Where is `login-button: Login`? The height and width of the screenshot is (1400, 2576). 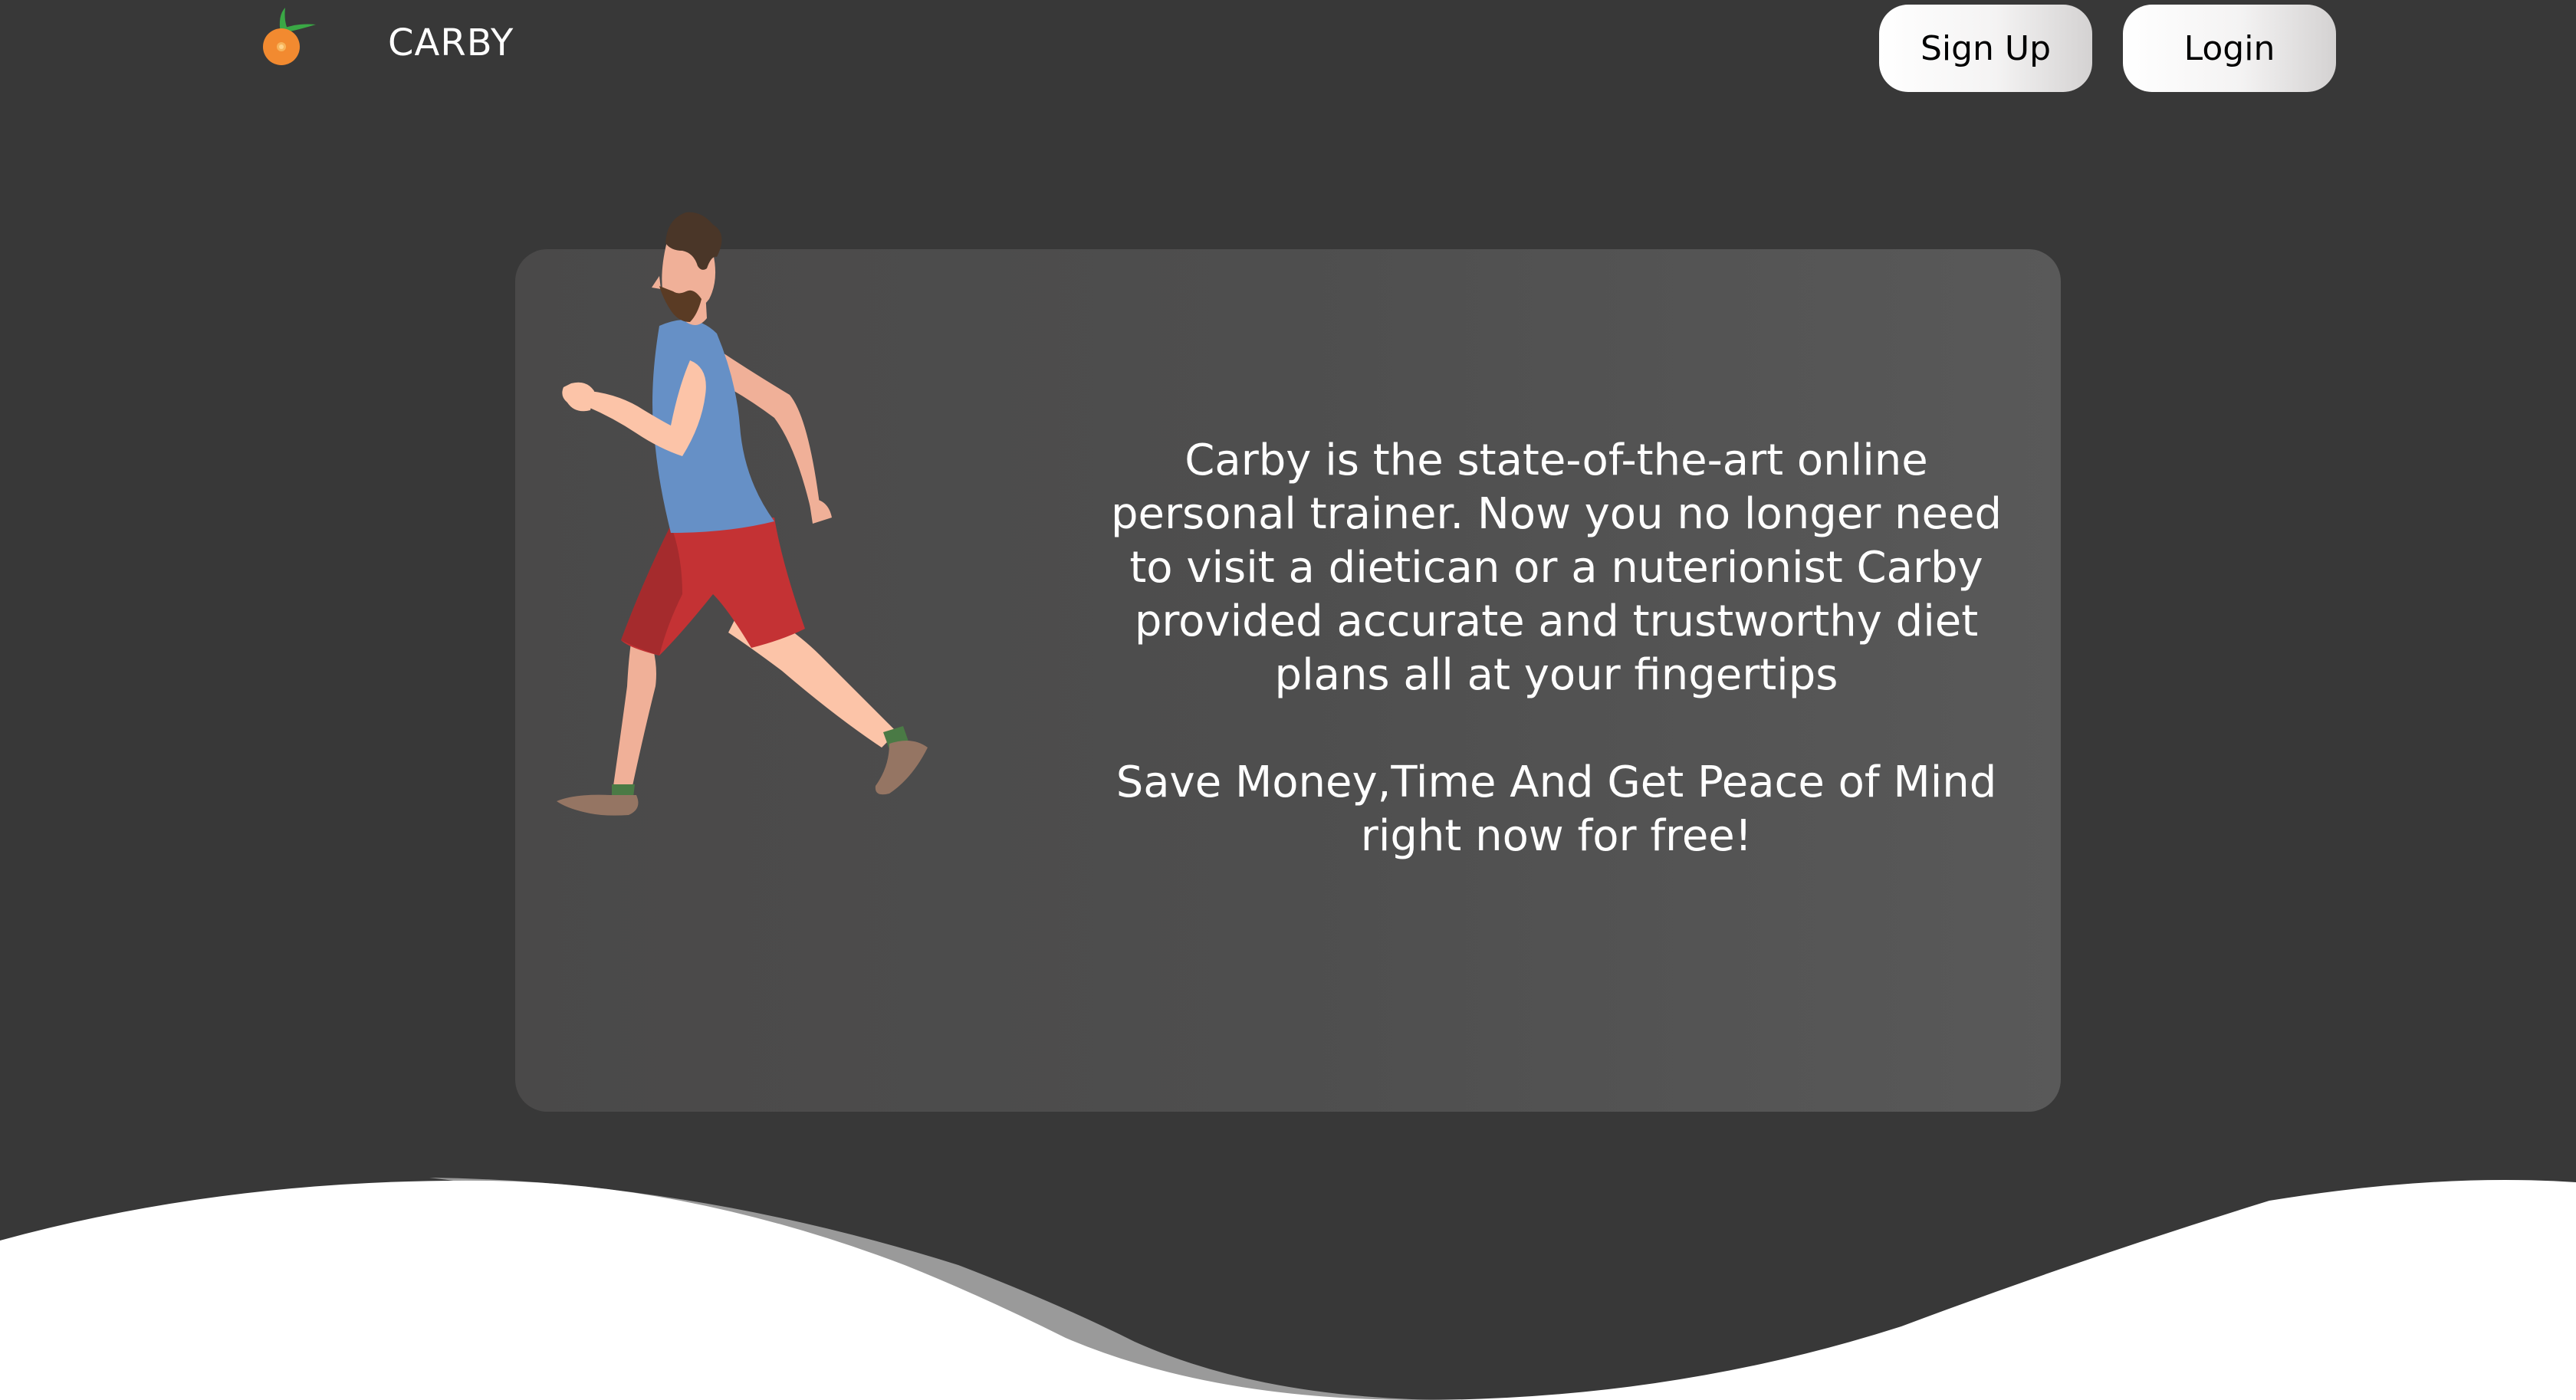
login-button: Login is located at coordinates (2229, 48).